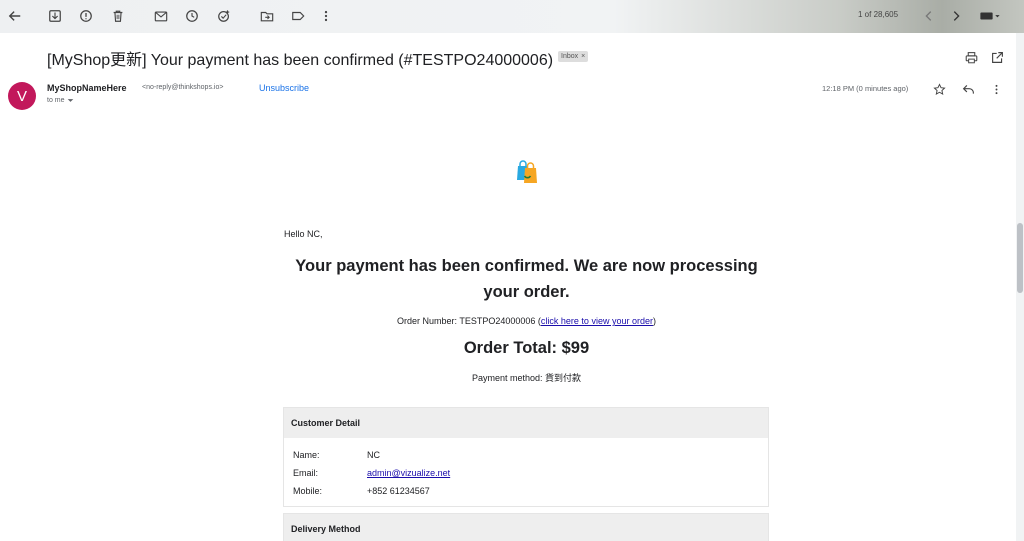  What do you see at coordinates (15, 16) in the screenshot?
I see `back-arrow-icon` at bounding box center [15, 16].